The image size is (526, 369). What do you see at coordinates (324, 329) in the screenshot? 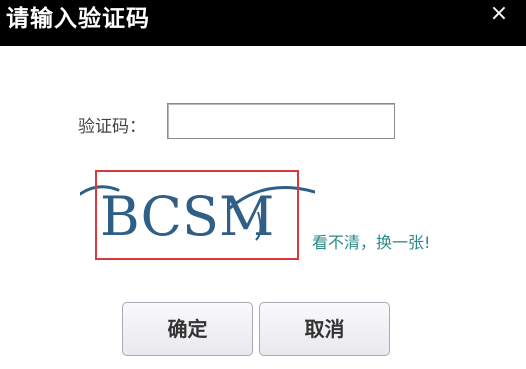
I see `cancel-button: 取消` at bounding box center [324, 329].